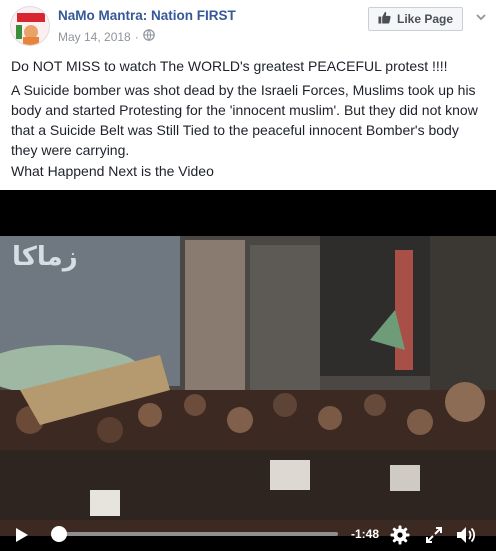 The height and width of the screenshot is (551, 496). What do you see at coordinates (384, 19) in the screenshot?
I see `thumbs-up-icon` at bounding box center [384, 19].